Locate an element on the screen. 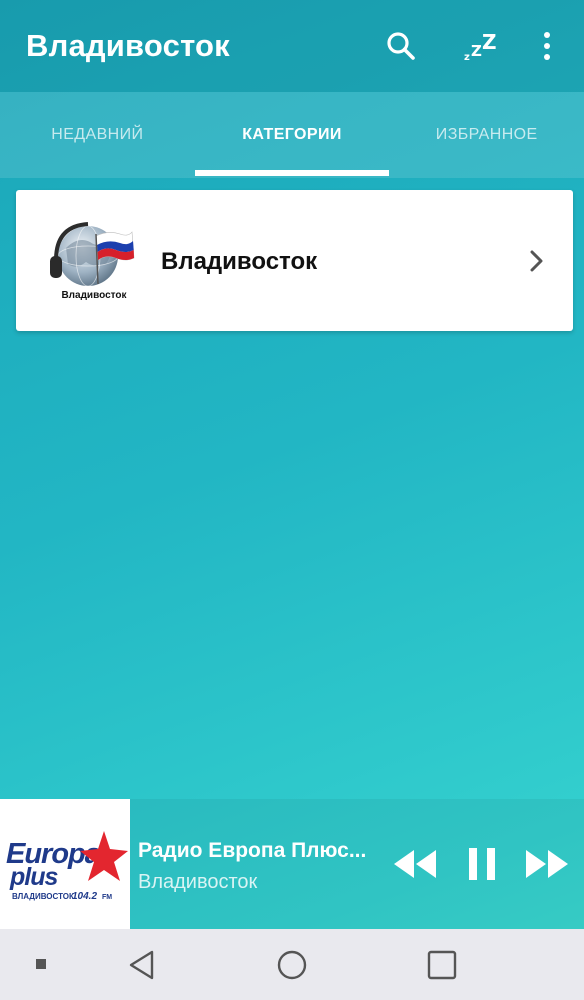 Image resolution: width=584 pixels, height=1000 pixels. sleep-timer-button: z Z Z is located at coordinates (481, 46).